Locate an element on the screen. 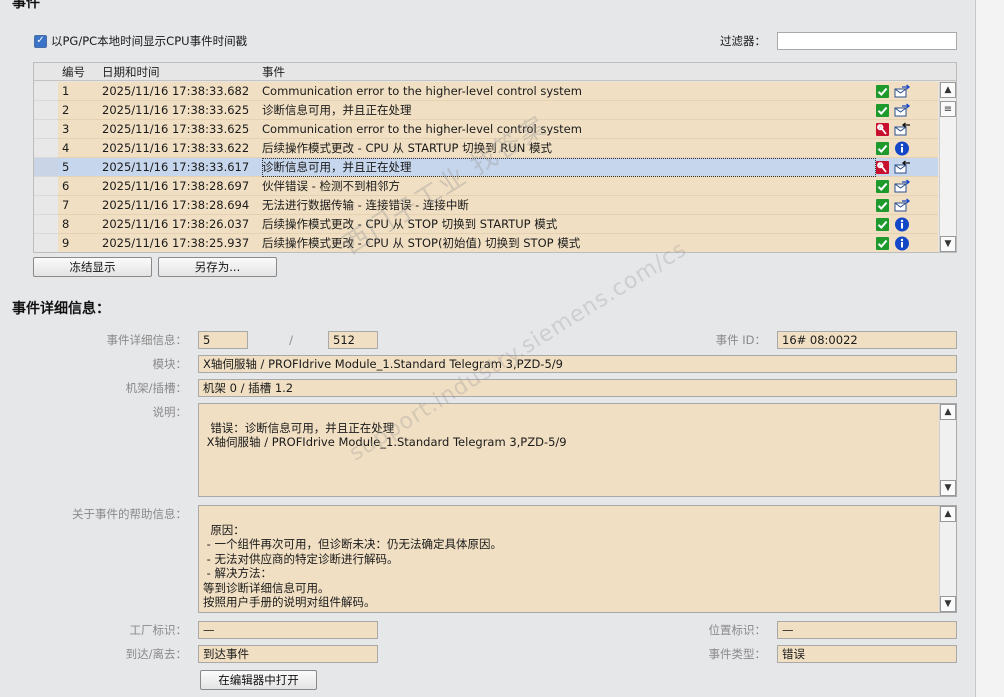 This screenshot has height=697, width=1004. table-row: 6 2025/11/16 17:38:28.697 伙伴错误 - 检测不到相邻方 is located at coordinates (495, 186).